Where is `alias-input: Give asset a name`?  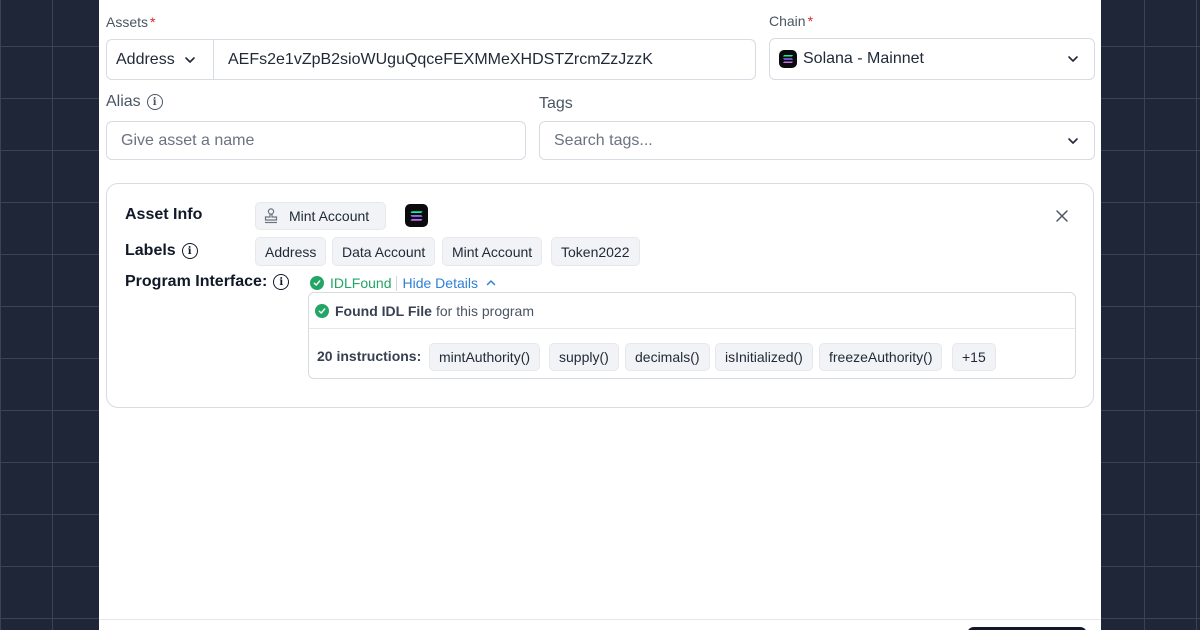
alias-input: Give asset a name is located at coordinates (316, 140).